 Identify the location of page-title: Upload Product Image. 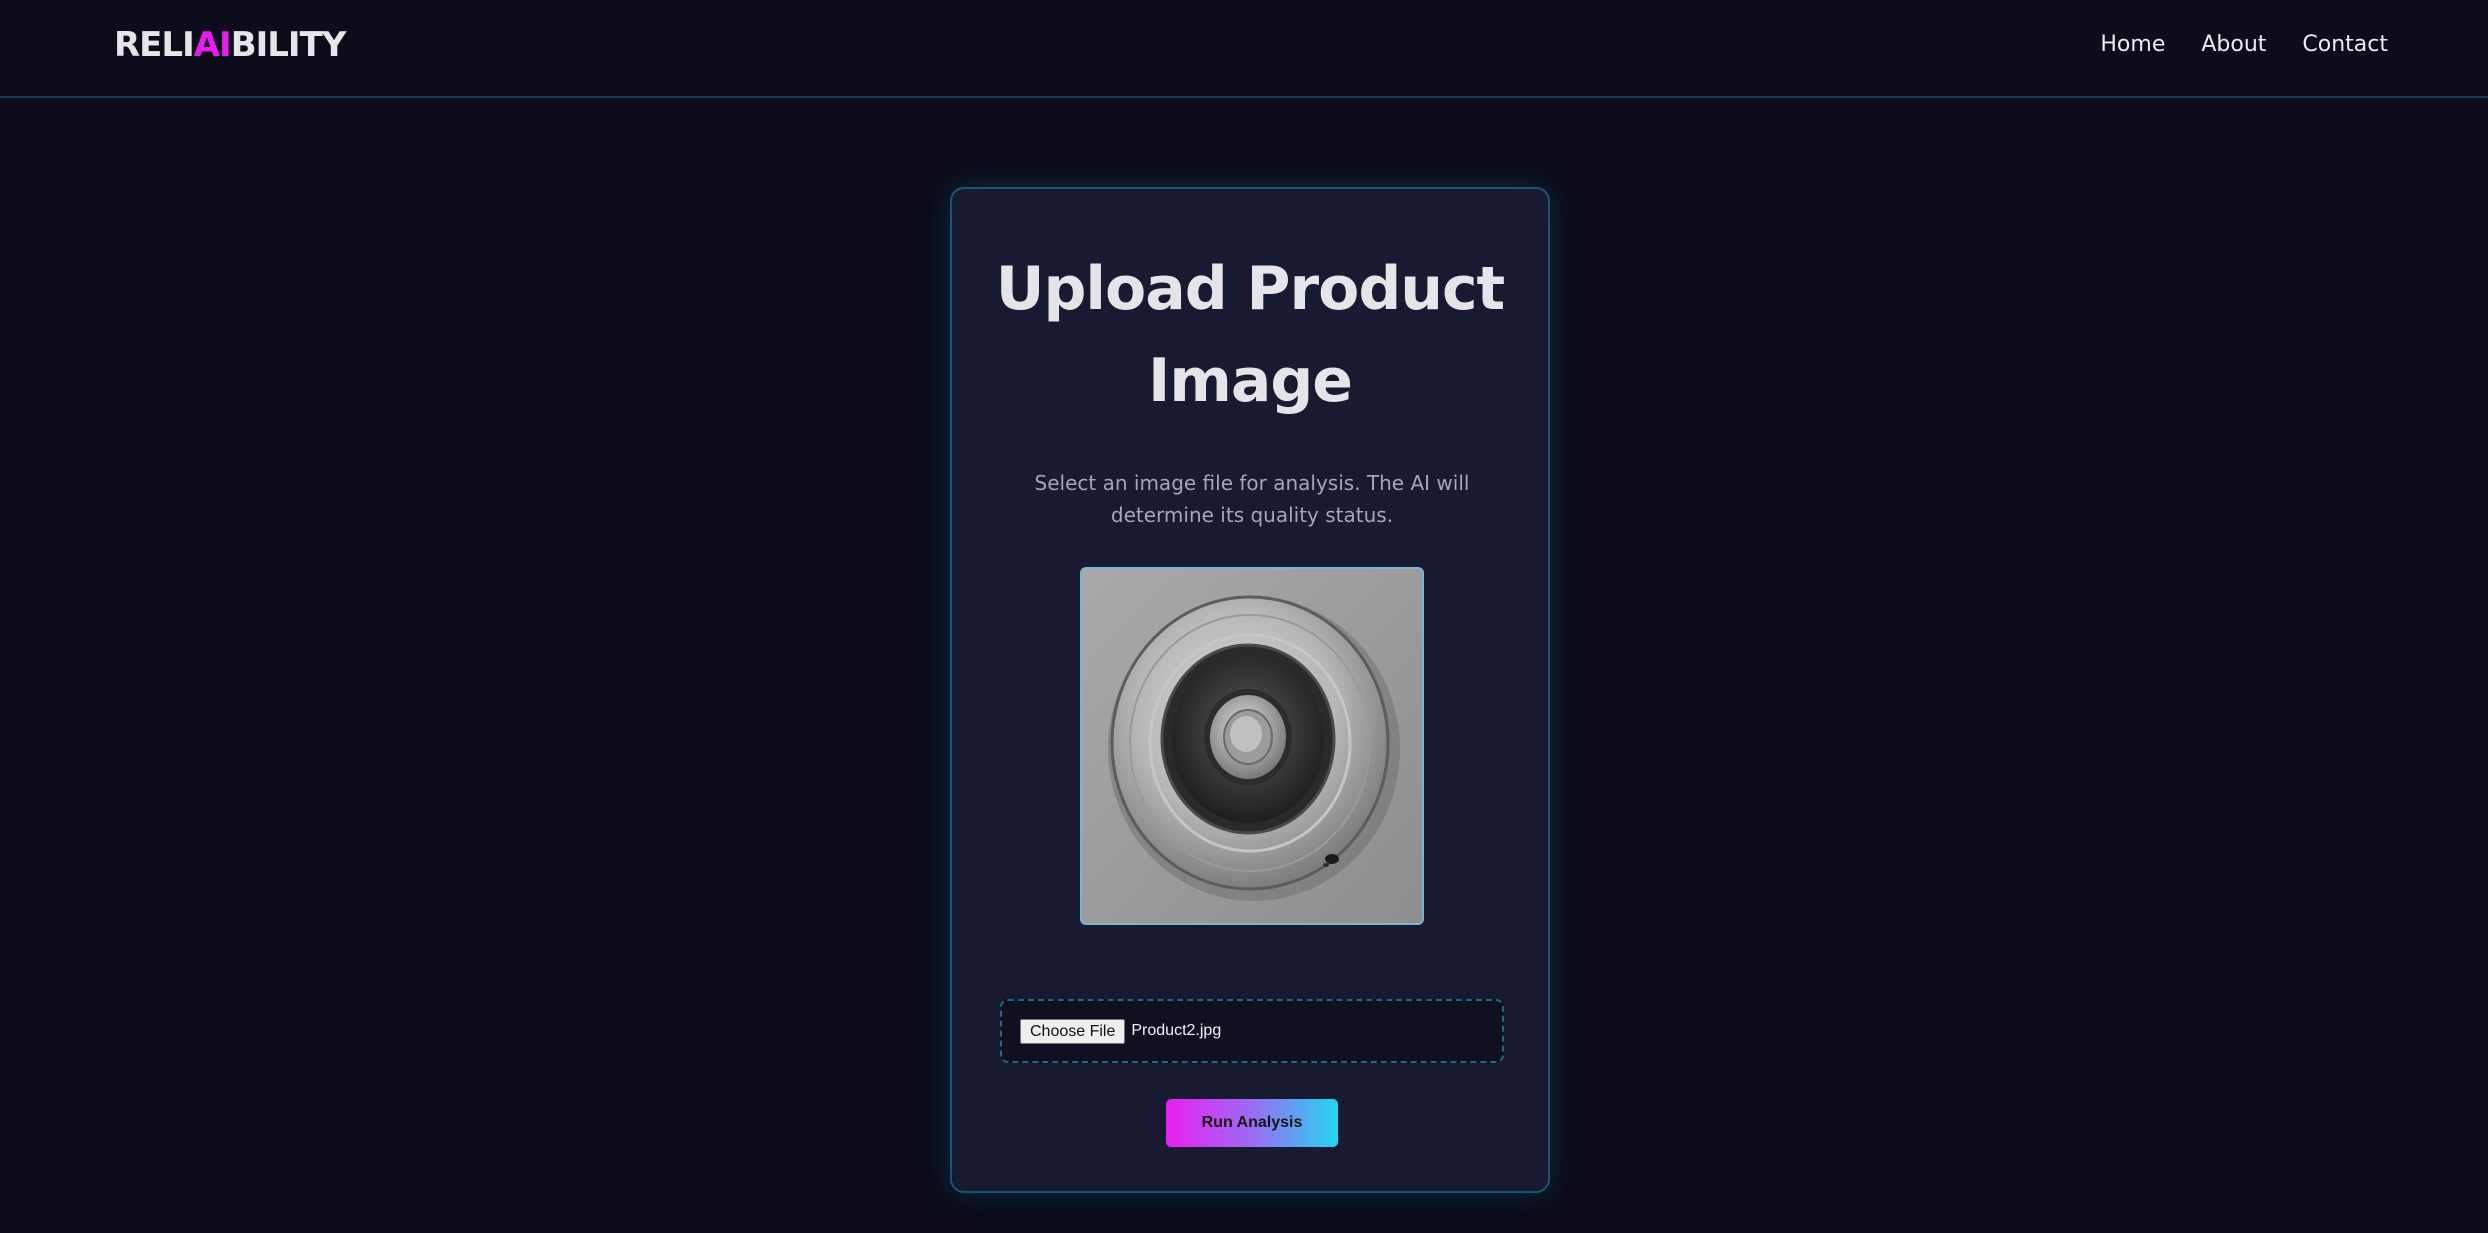
(1250, 335).